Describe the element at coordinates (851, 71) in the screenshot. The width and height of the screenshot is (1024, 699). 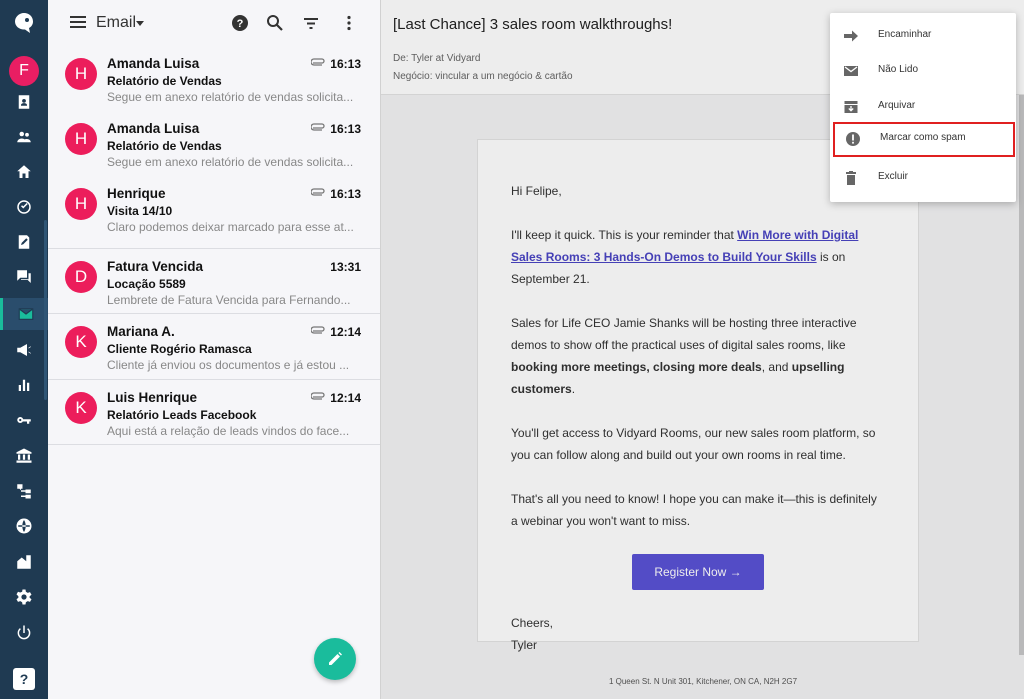
I see `envelope-icon` at that location.